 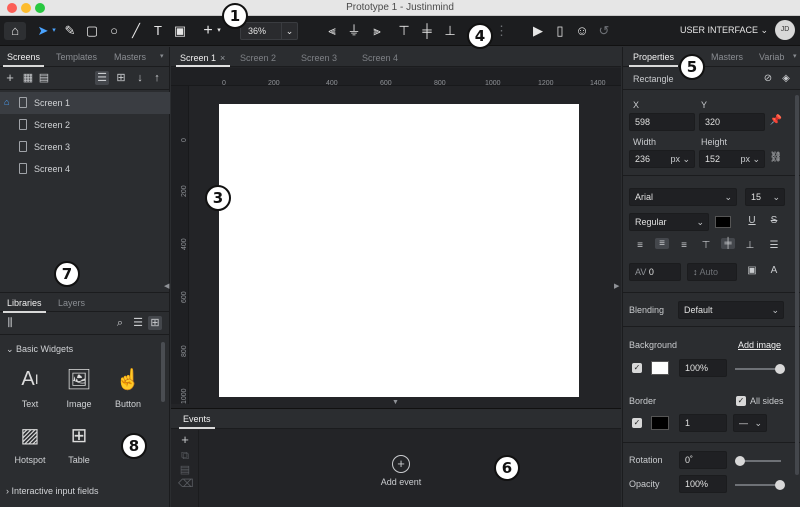 I want to click on valign-top-icon: ⊤, so click(x=706, y=245).